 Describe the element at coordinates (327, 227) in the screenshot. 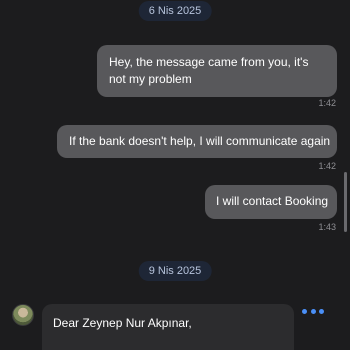

I see `message-time: 1:43` at that location.